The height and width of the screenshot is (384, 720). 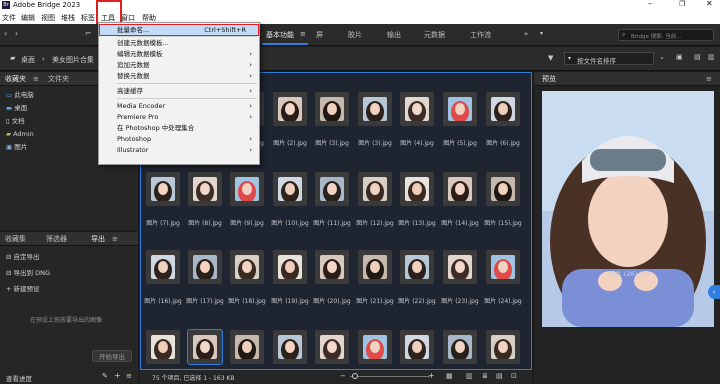 What do you see at coordinates (19, 378) in the screenshot?
I see `progress-label: 查看进度` at bounding box center [19, 378].